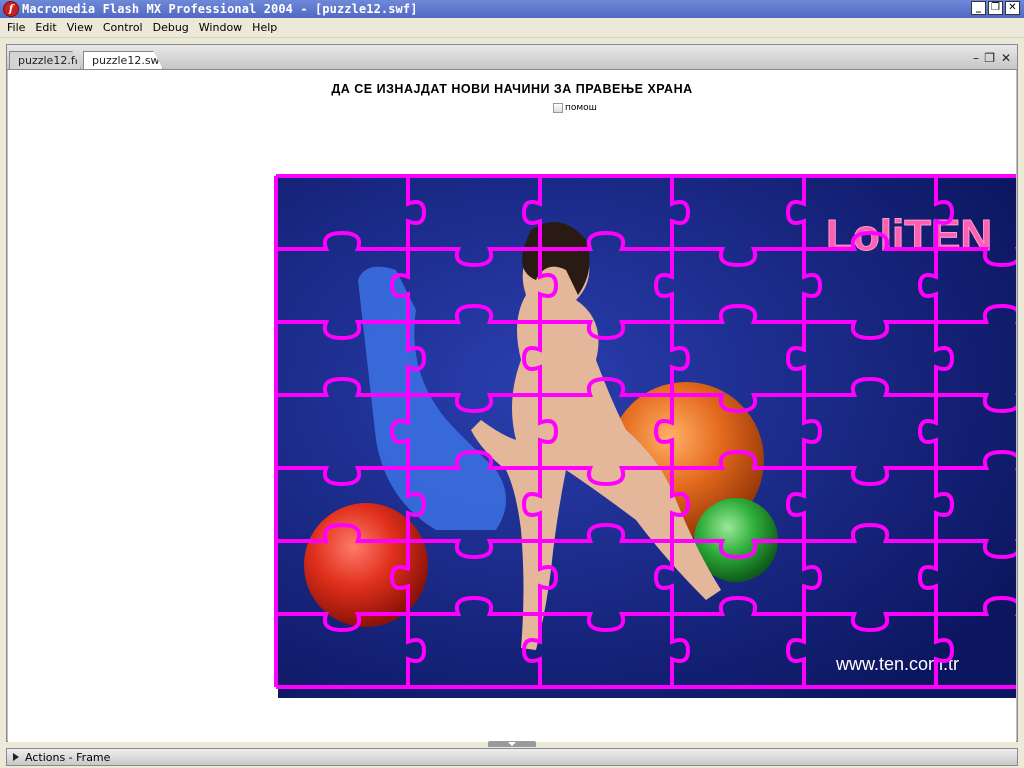  I want to click on document-tab-bar: puzzle12.fla puzzle12.swf – ❐ ✕, so click(512, 57).